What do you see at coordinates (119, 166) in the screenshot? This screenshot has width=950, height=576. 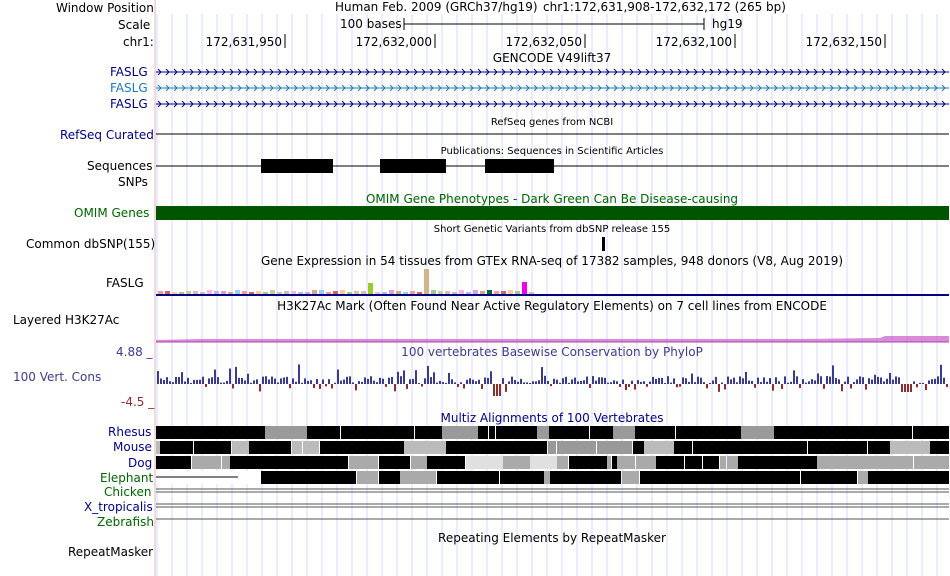 I see `publications-track-label: Sequences` at bounding box center [119, 166].